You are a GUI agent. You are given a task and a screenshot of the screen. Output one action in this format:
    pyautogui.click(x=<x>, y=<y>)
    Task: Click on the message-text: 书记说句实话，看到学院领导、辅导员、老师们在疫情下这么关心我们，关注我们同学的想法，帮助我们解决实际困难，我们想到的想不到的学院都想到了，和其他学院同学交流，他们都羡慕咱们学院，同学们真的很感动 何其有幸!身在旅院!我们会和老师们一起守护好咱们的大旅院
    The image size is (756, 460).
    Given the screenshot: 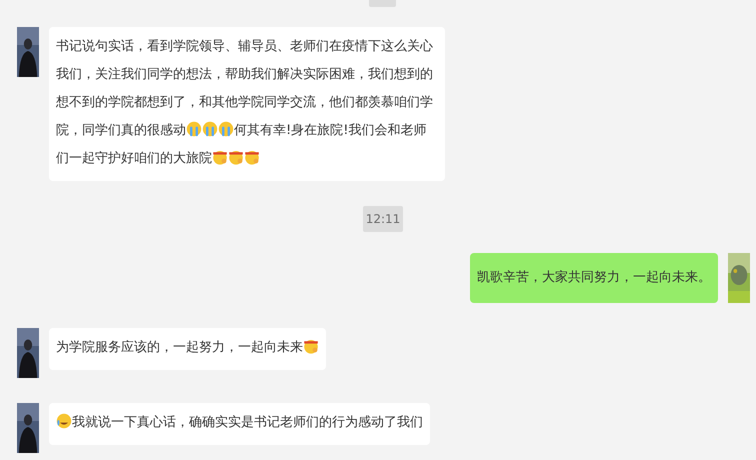 What is the action you would take?
    pyautogui.click(x=245, y=103)
    